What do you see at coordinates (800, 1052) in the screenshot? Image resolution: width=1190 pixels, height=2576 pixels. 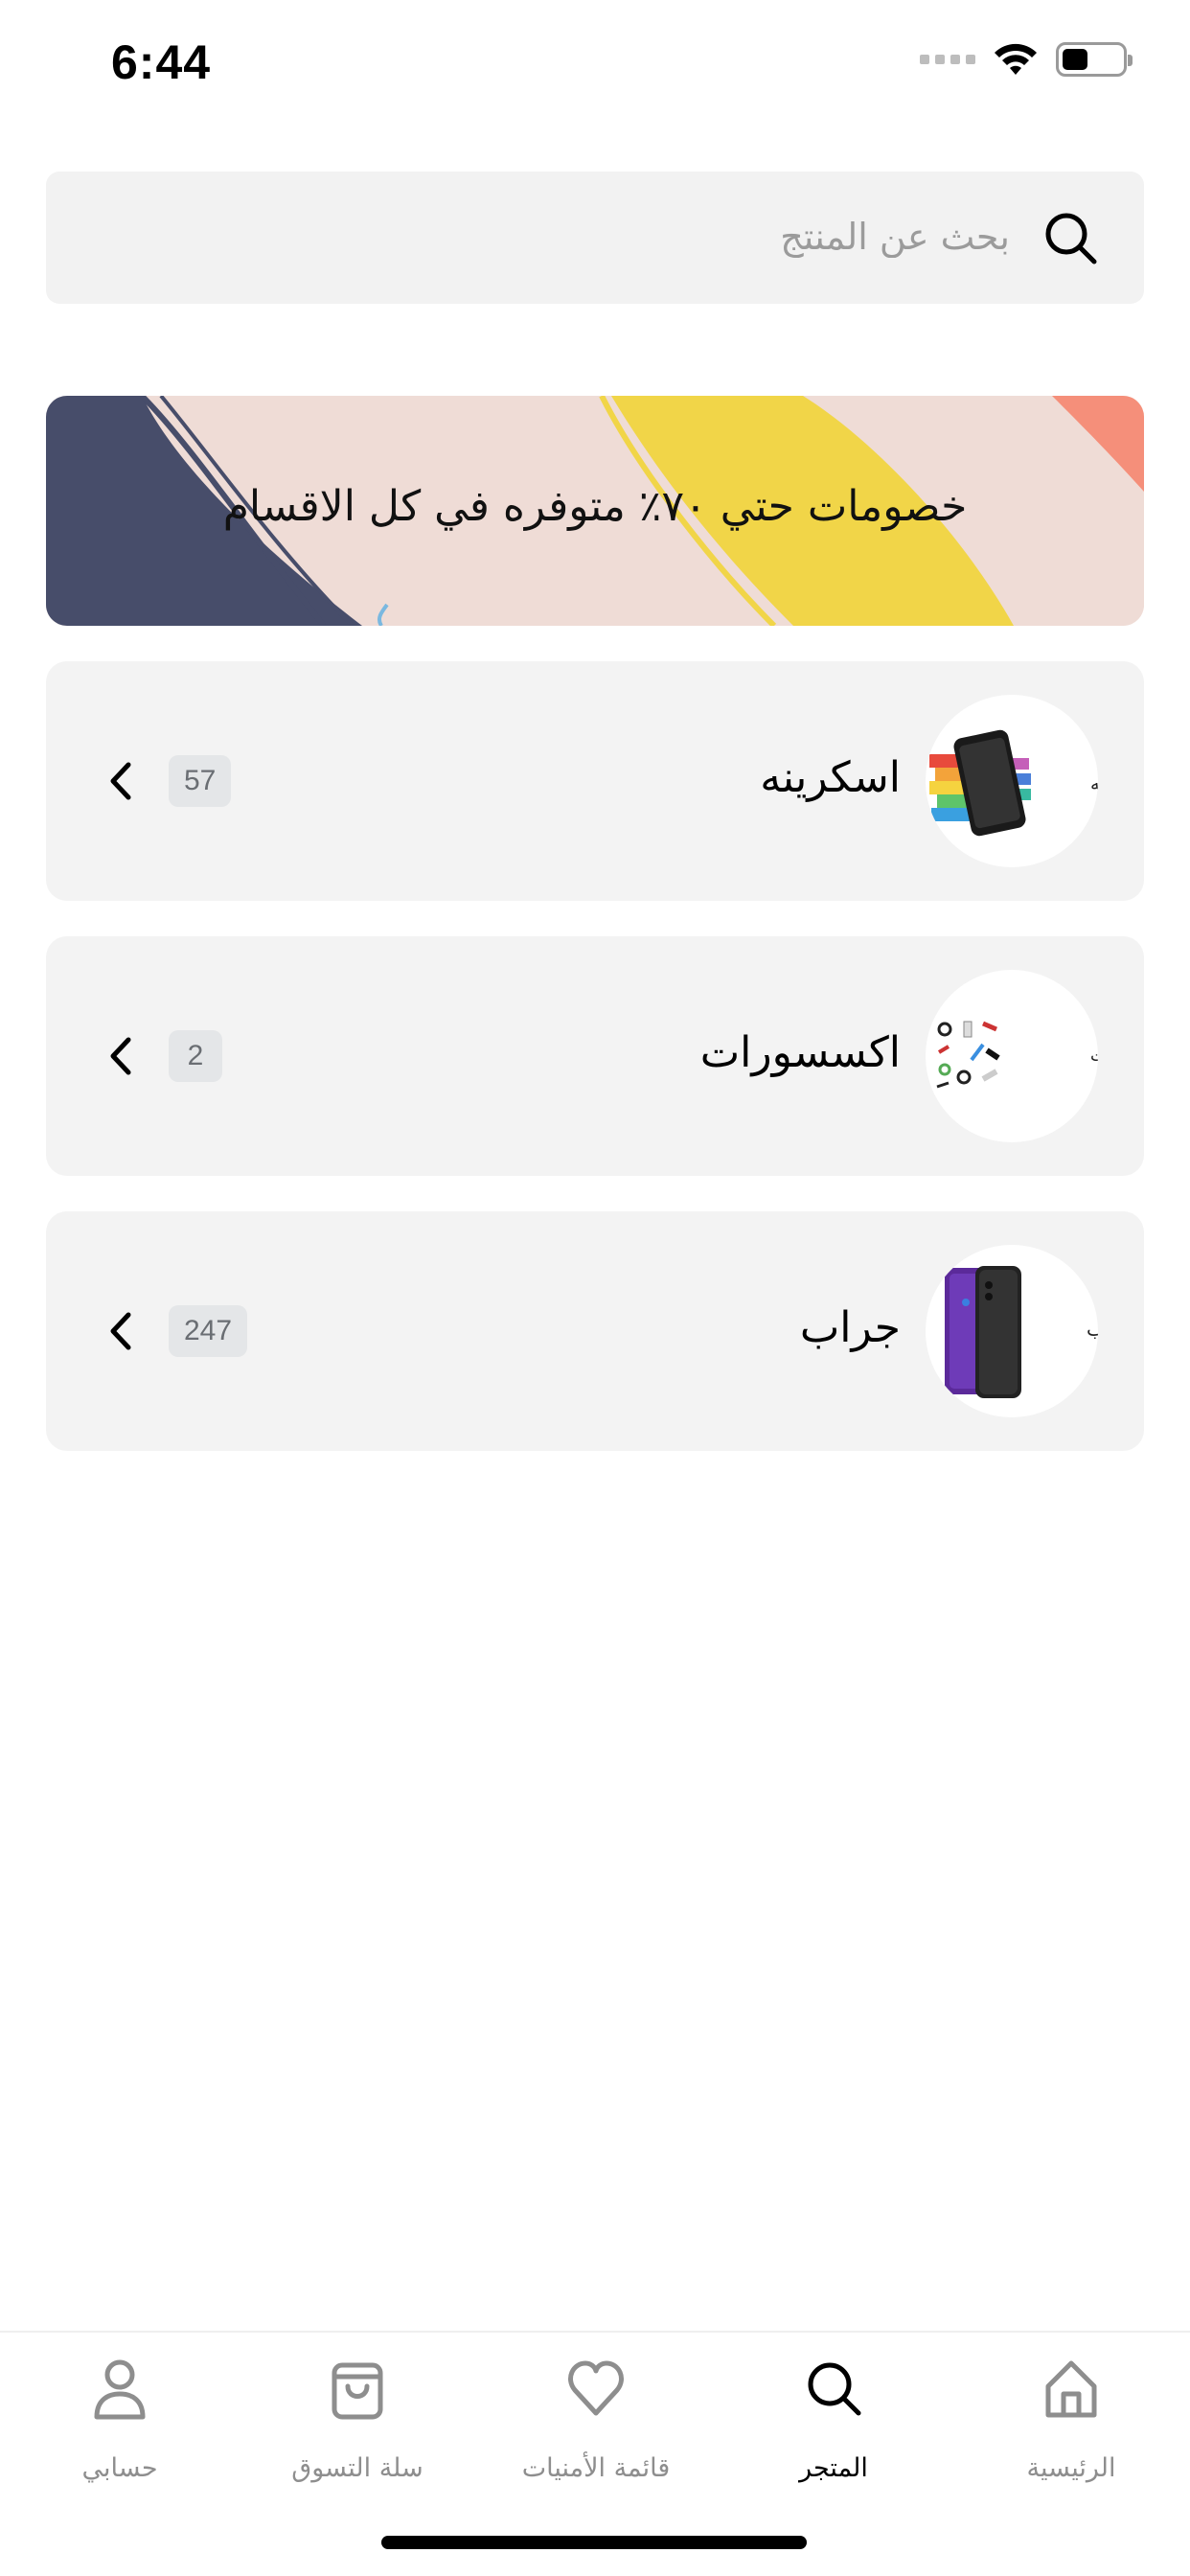 I see `category-name: اكسسورات` at bounding box center [800, 1052].